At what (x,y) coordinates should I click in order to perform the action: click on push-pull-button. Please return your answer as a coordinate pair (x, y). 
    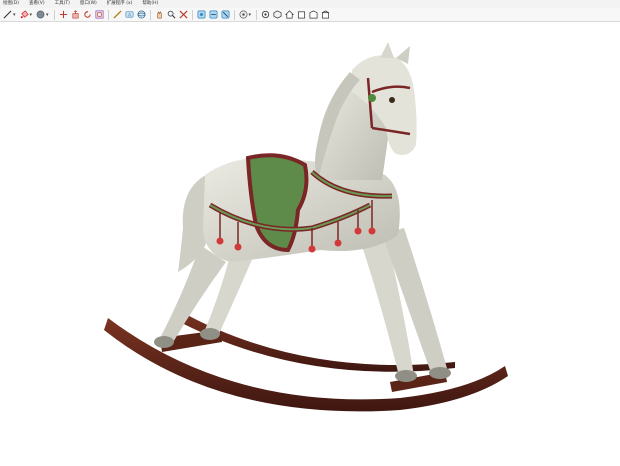
    Looking at the image, I should click on (75, 15).